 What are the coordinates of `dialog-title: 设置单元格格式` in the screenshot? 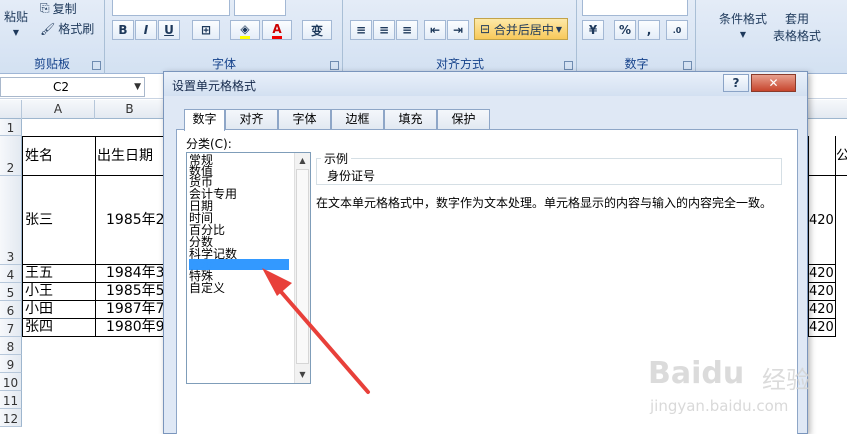 It's located at (214, 86).